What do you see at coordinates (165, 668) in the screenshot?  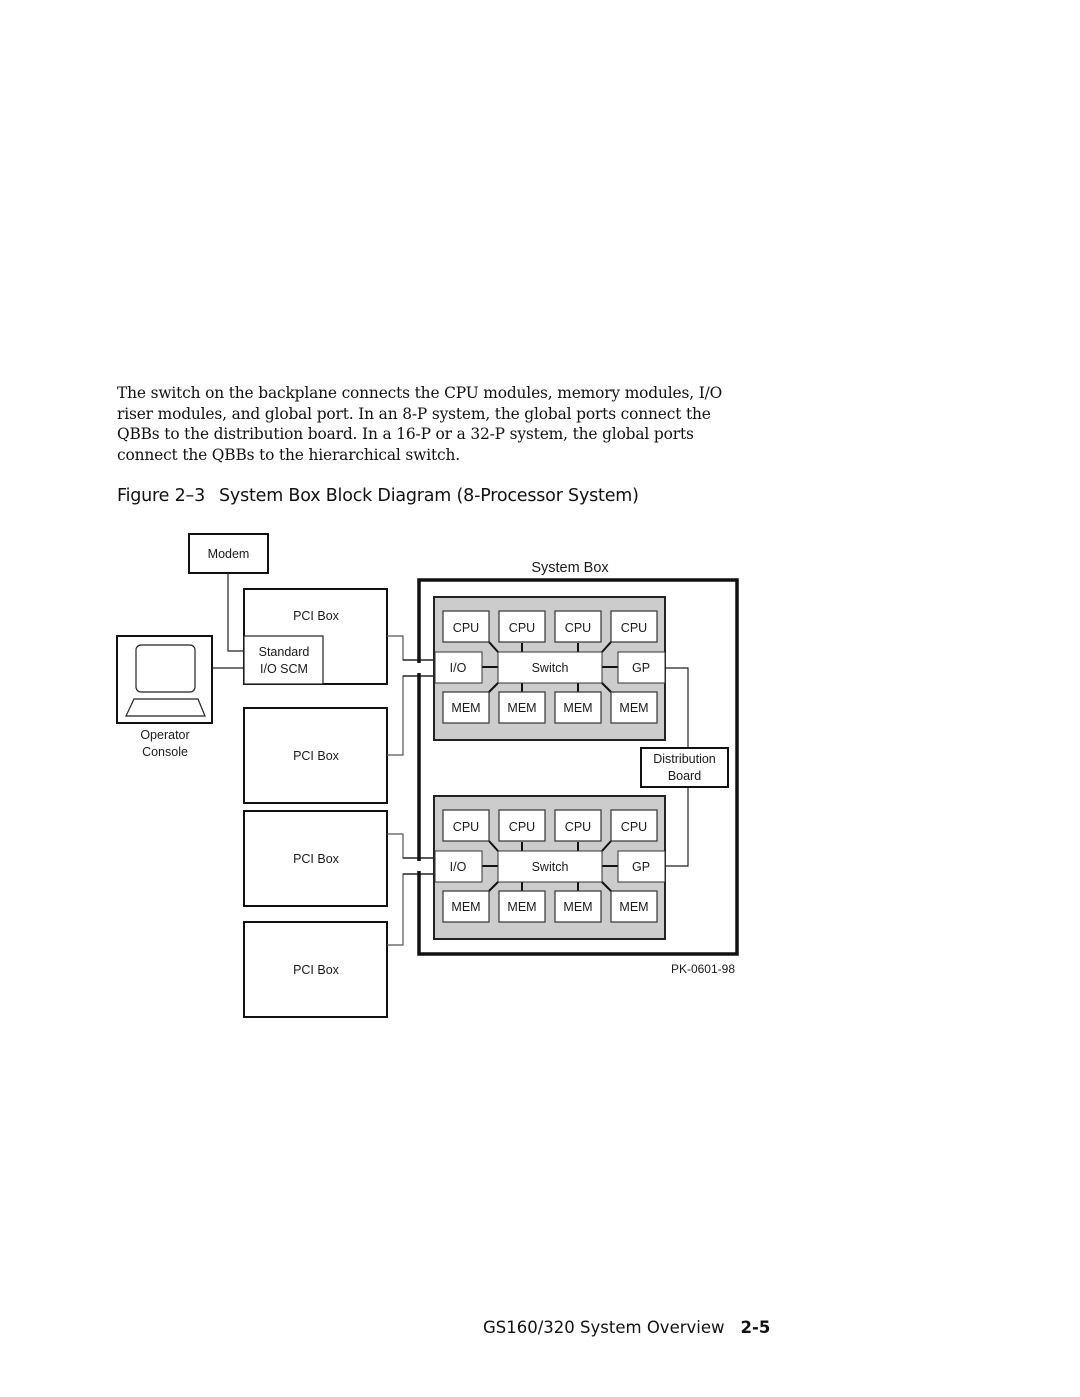 I see `monitor-screen-icon` at bounding box center [165, 668].